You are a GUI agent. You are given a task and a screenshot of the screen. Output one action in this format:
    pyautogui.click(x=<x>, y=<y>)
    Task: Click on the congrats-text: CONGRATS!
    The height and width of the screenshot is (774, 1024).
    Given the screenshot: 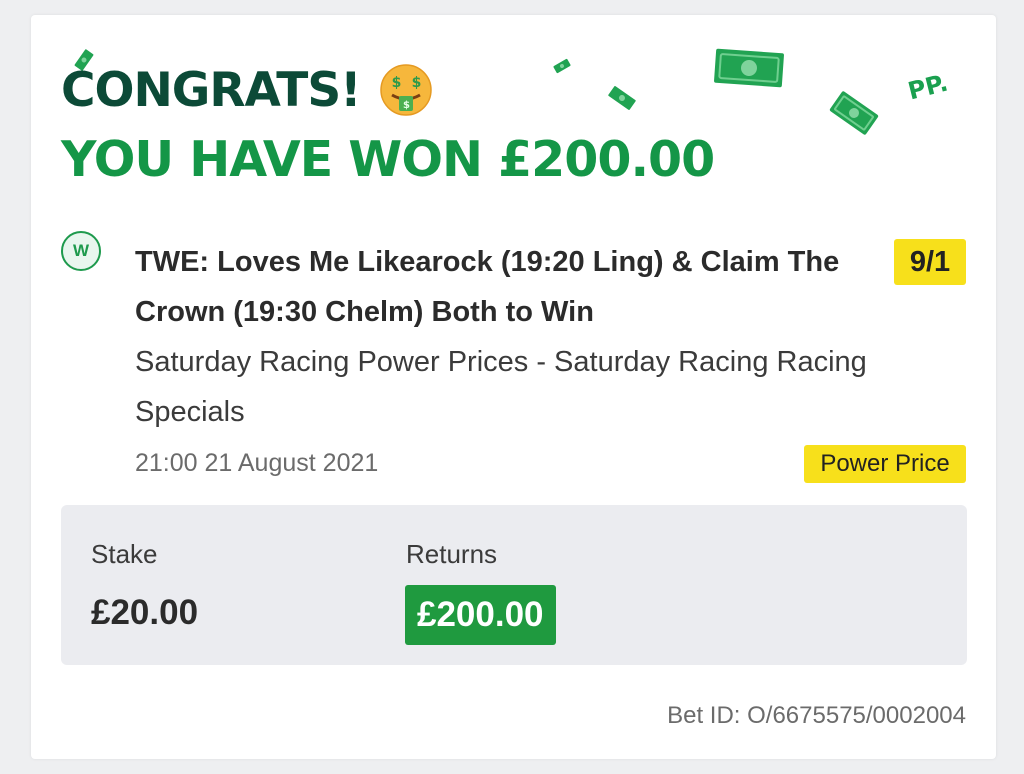 What is the action you would take?
    pyautogui.click(x=211, y=90)
    